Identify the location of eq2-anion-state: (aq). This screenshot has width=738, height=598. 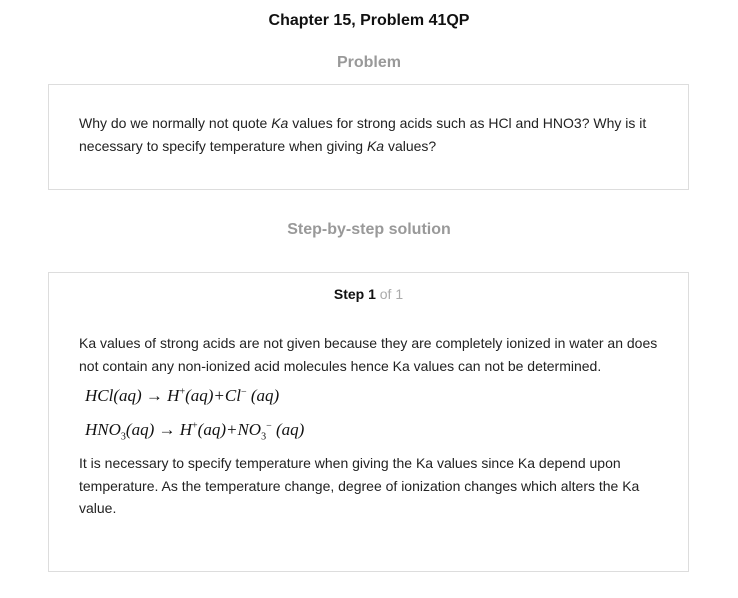
(290, 429).